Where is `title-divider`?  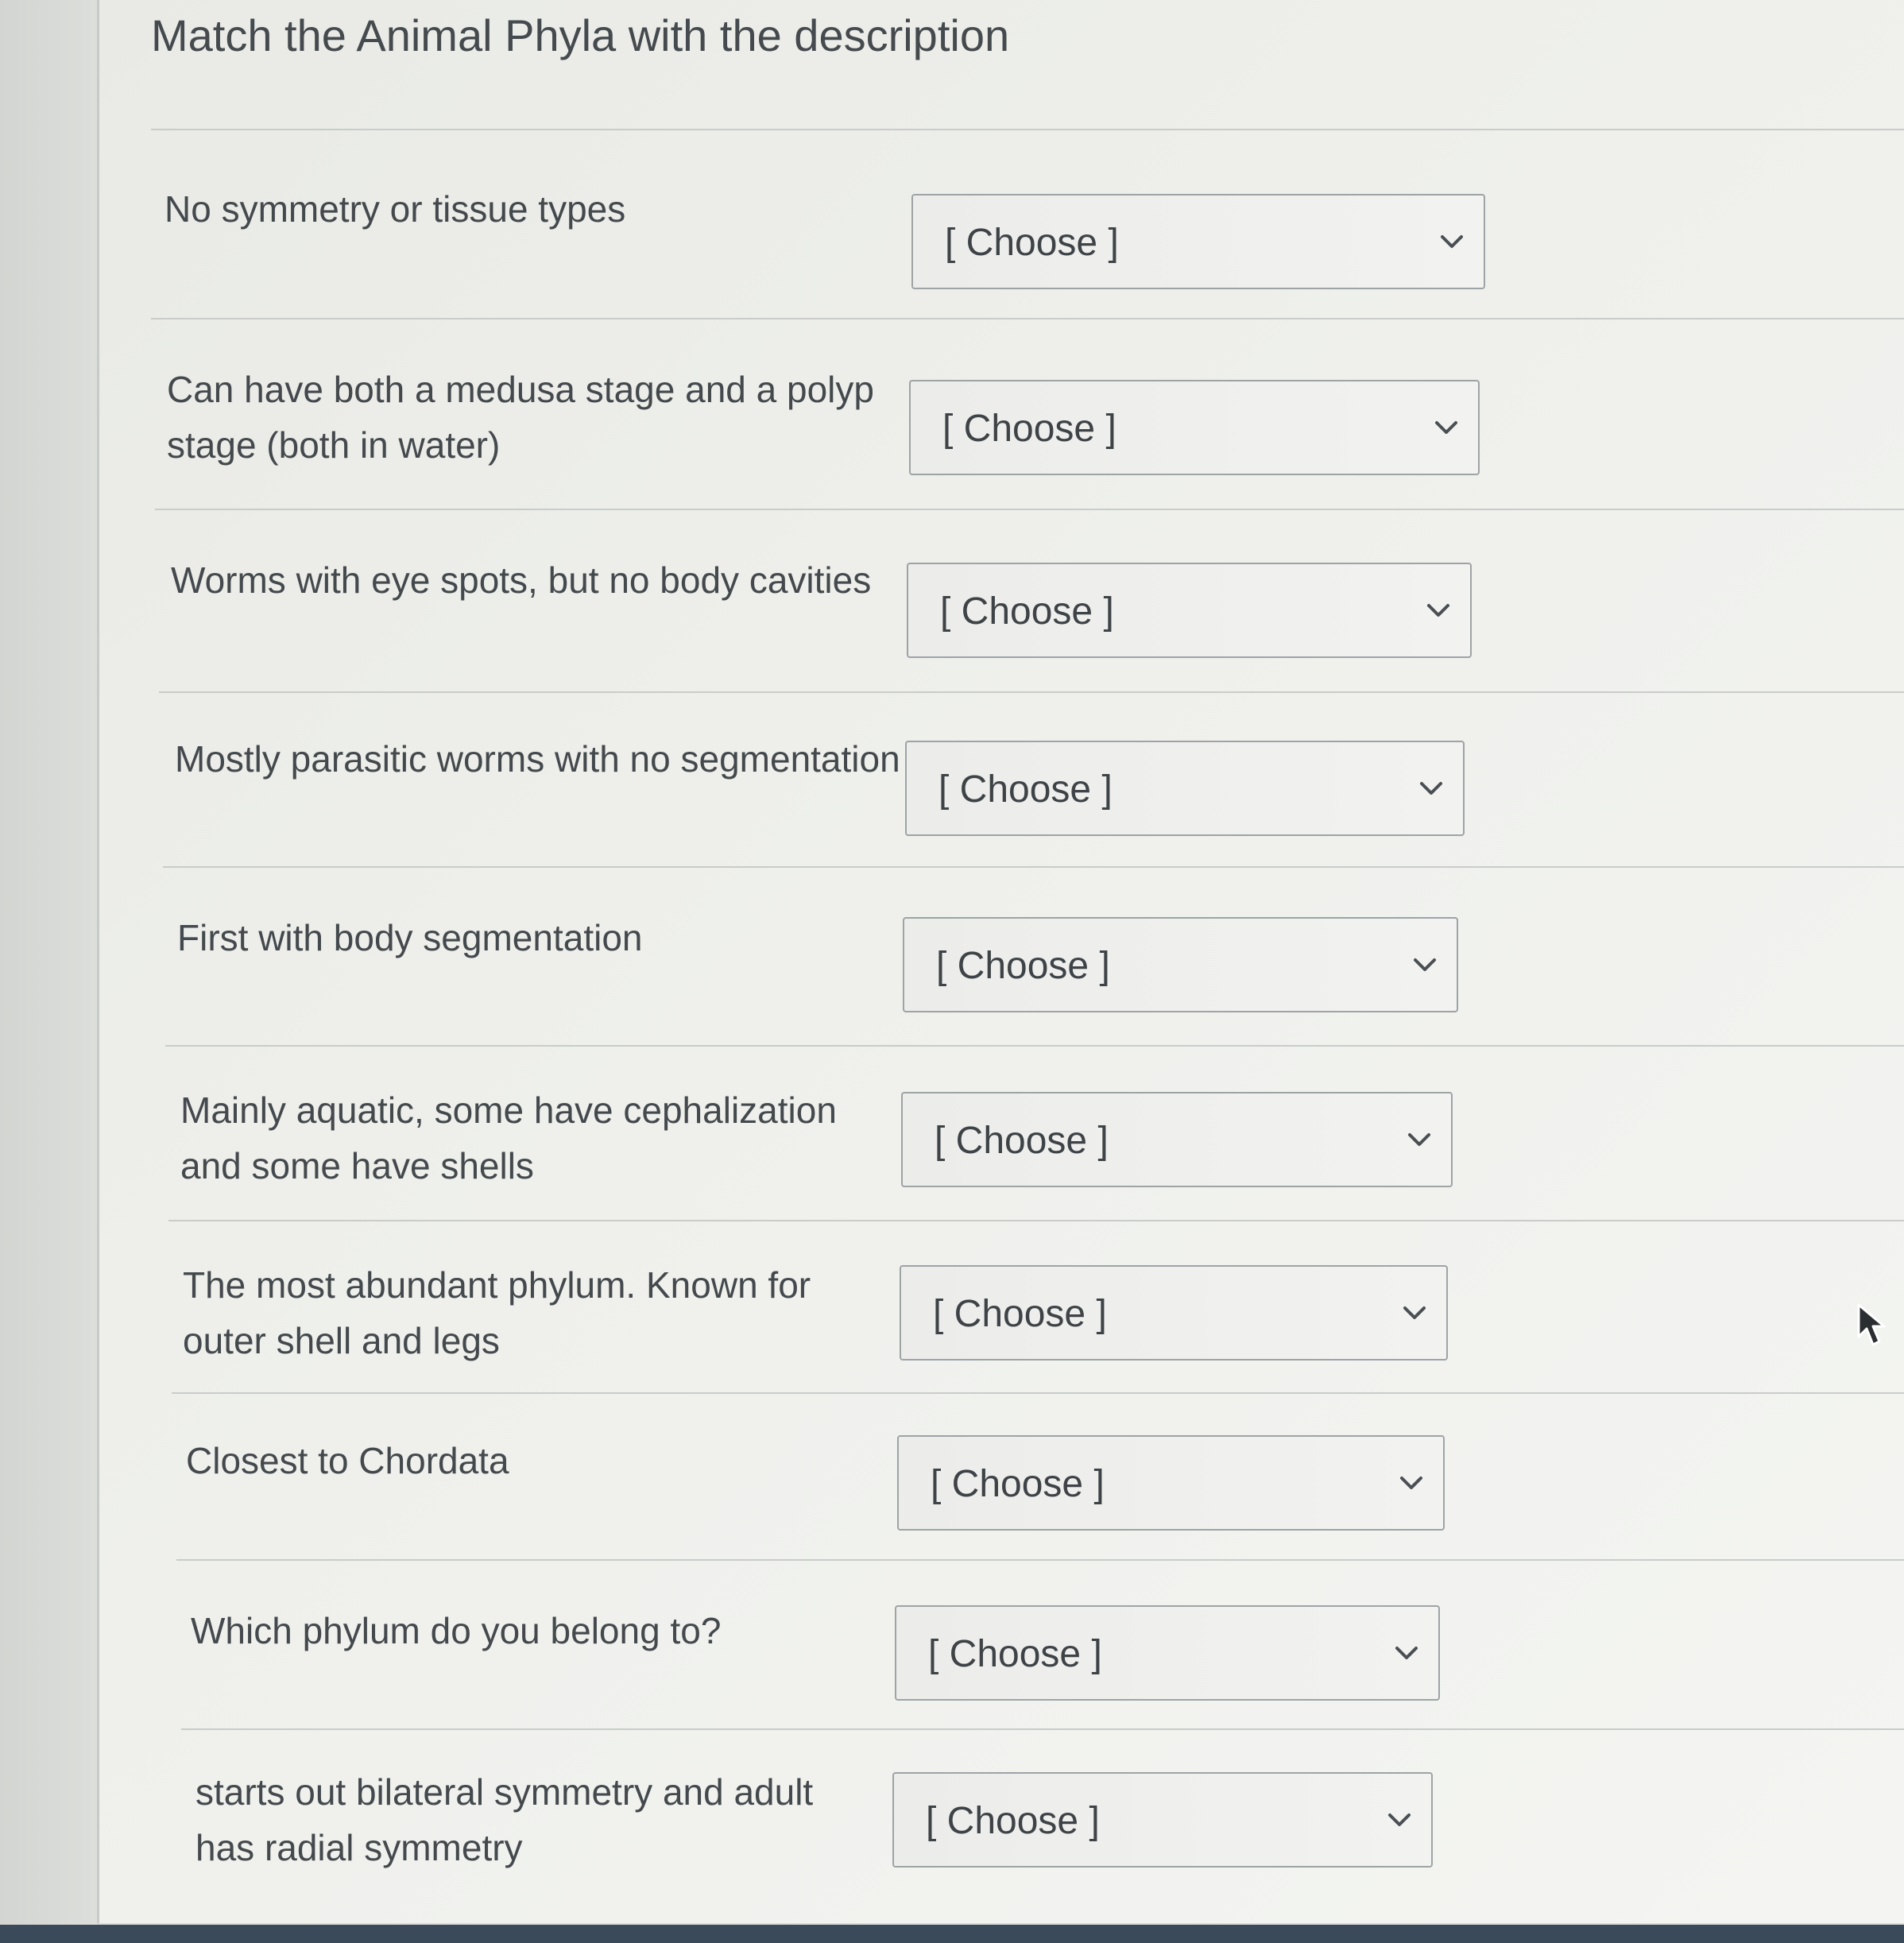
title-divider is located at coordinates (1027, 129).